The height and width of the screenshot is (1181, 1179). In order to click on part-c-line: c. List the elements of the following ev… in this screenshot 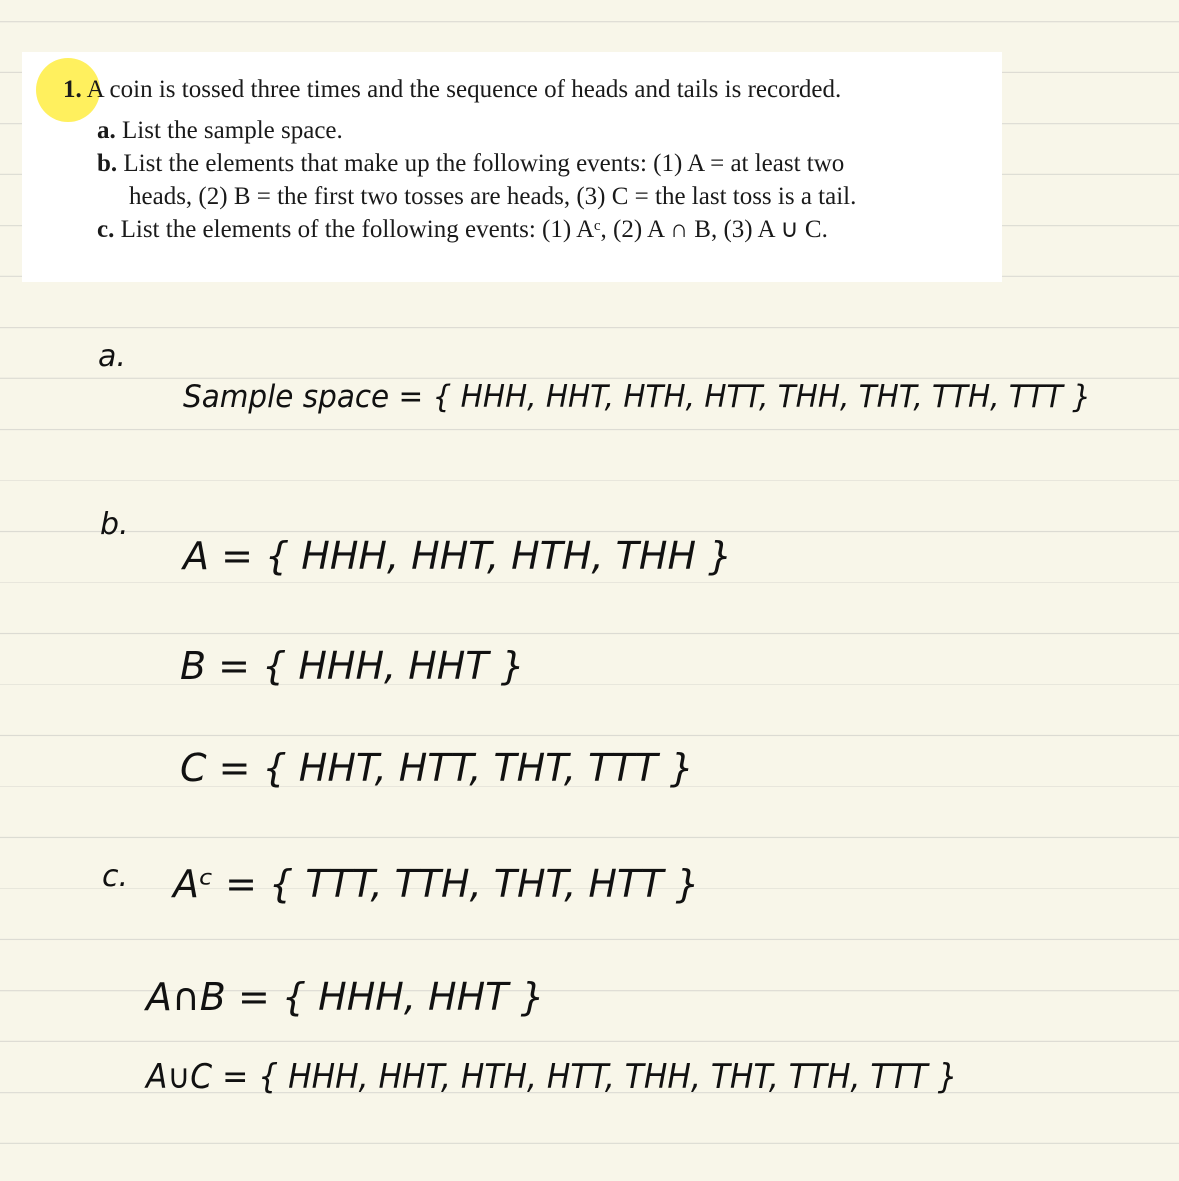, I will do `click(462, 229)`.